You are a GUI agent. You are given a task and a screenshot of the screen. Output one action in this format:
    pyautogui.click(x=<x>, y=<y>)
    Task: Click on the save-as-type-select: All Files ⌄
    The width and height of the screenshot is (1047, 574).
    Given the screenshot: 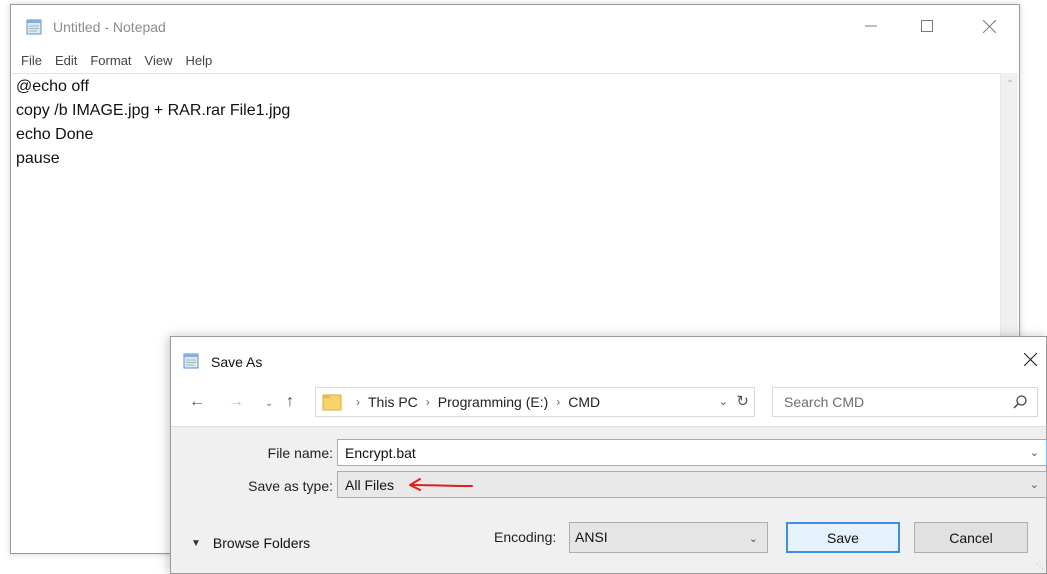 What is the action you would take?
    pyautogui.click(x=692, y=484)
    